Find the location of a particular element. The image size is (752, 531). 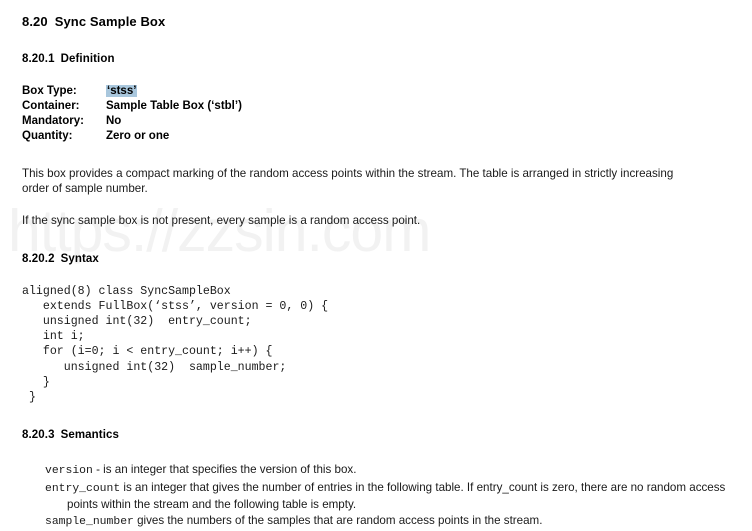

table-row: Box Type: ‘stss’ is located at coordinates (132, 91).